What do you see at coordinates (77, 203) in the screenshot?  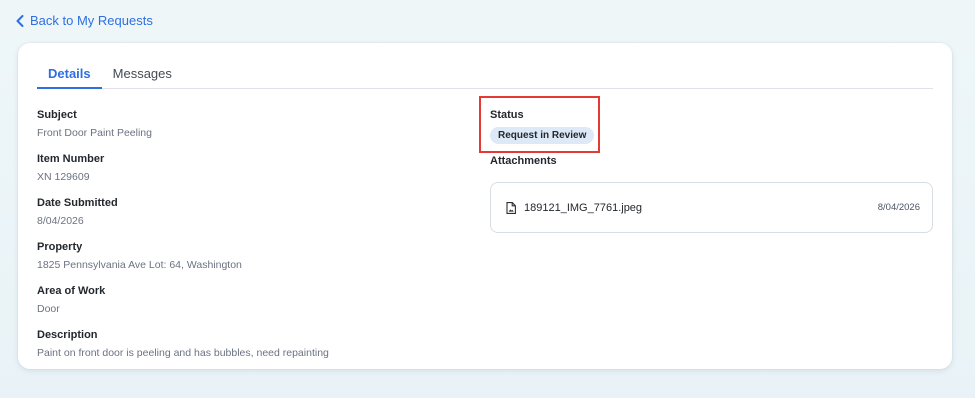 I see `date-submitted-label: Date Submitted` at bounding box center [77, 203].